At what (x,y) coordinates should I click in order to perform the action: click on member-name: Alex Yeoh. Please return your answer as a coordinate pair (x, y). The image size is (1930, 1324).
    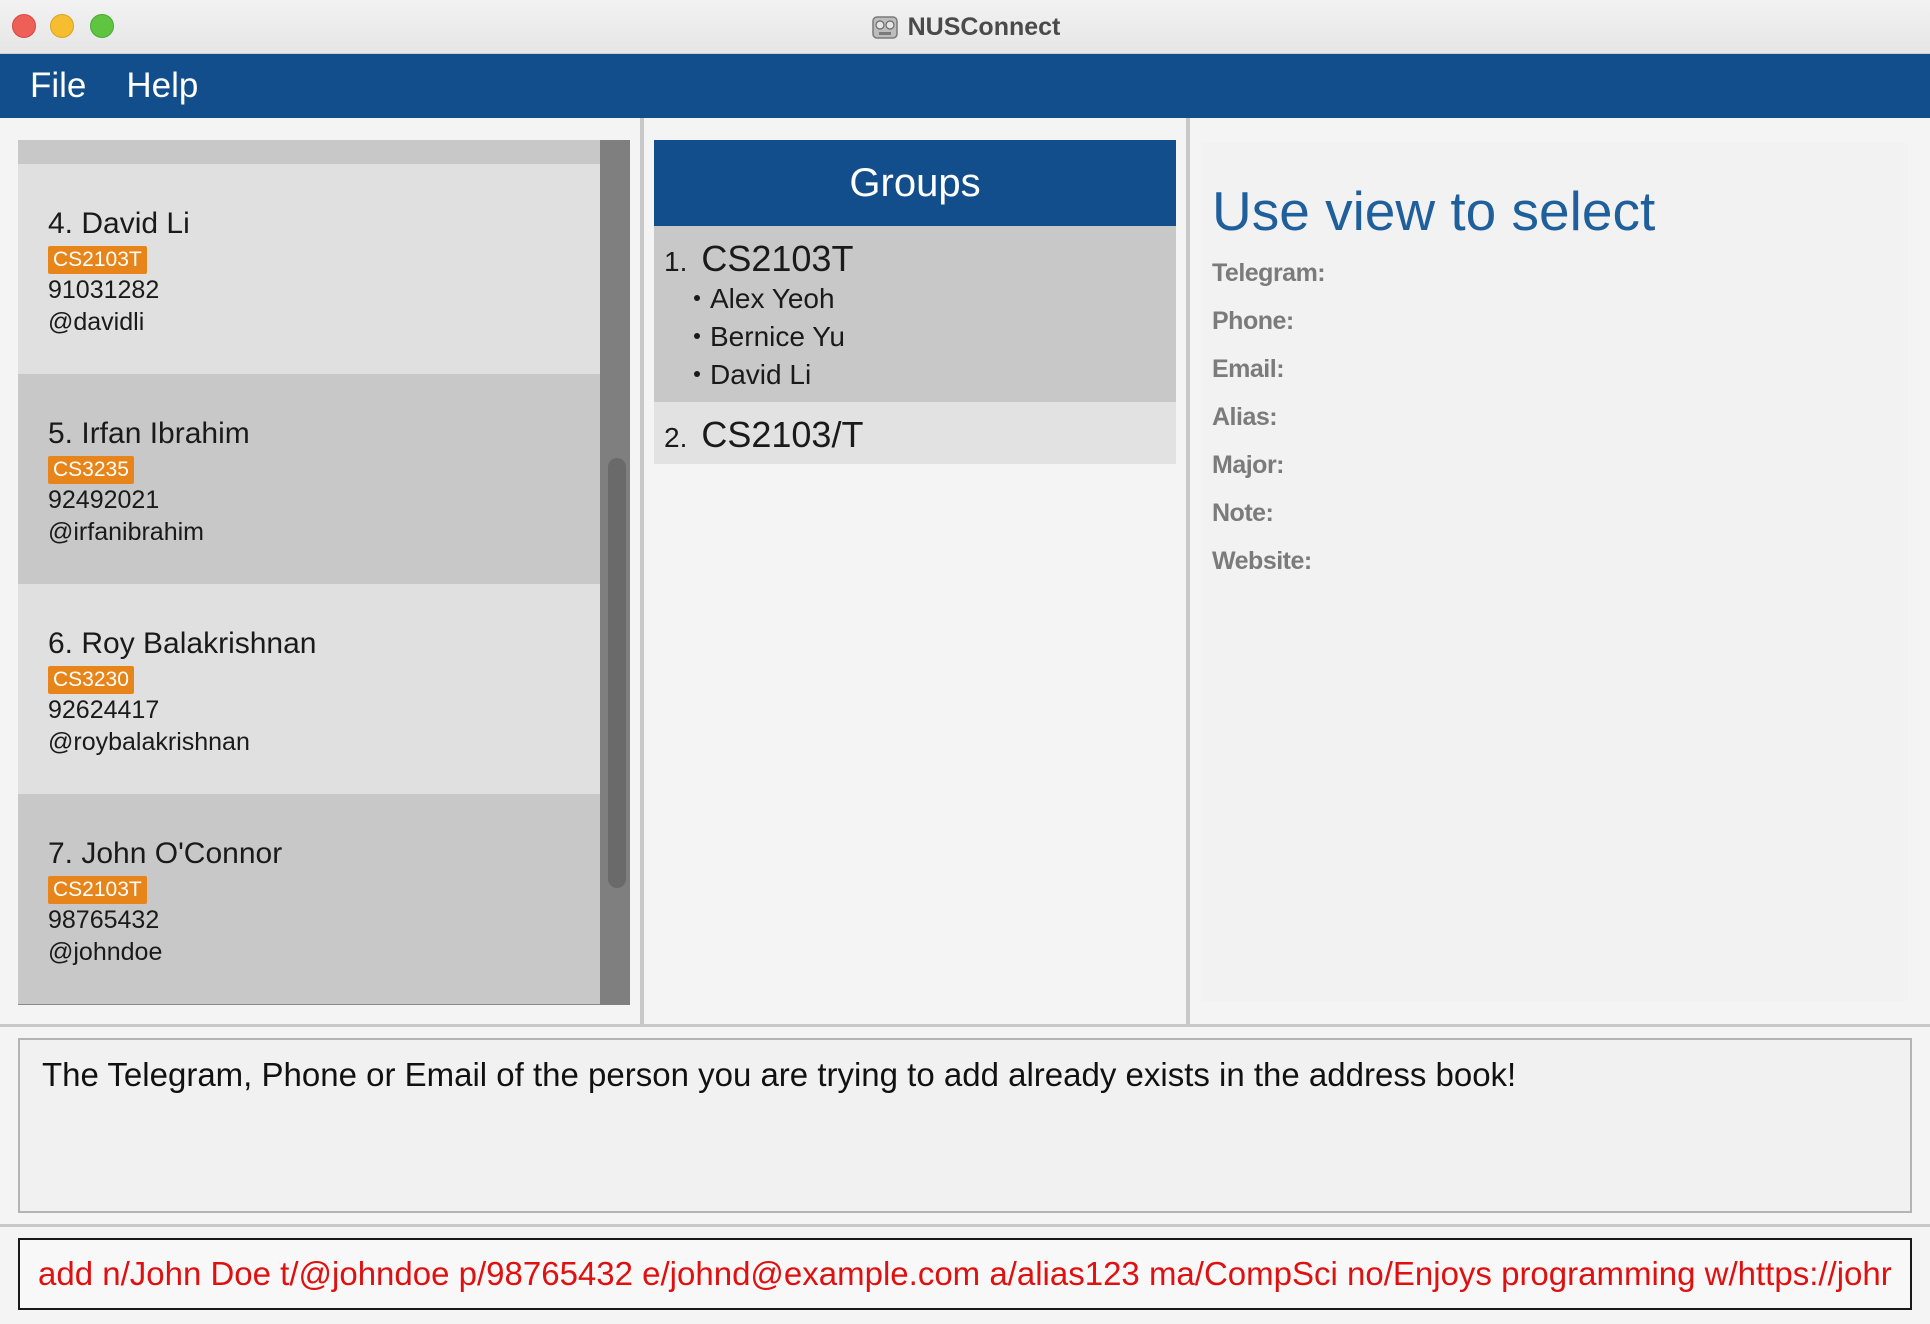
    Looking at the image, I should click on (772, 298).